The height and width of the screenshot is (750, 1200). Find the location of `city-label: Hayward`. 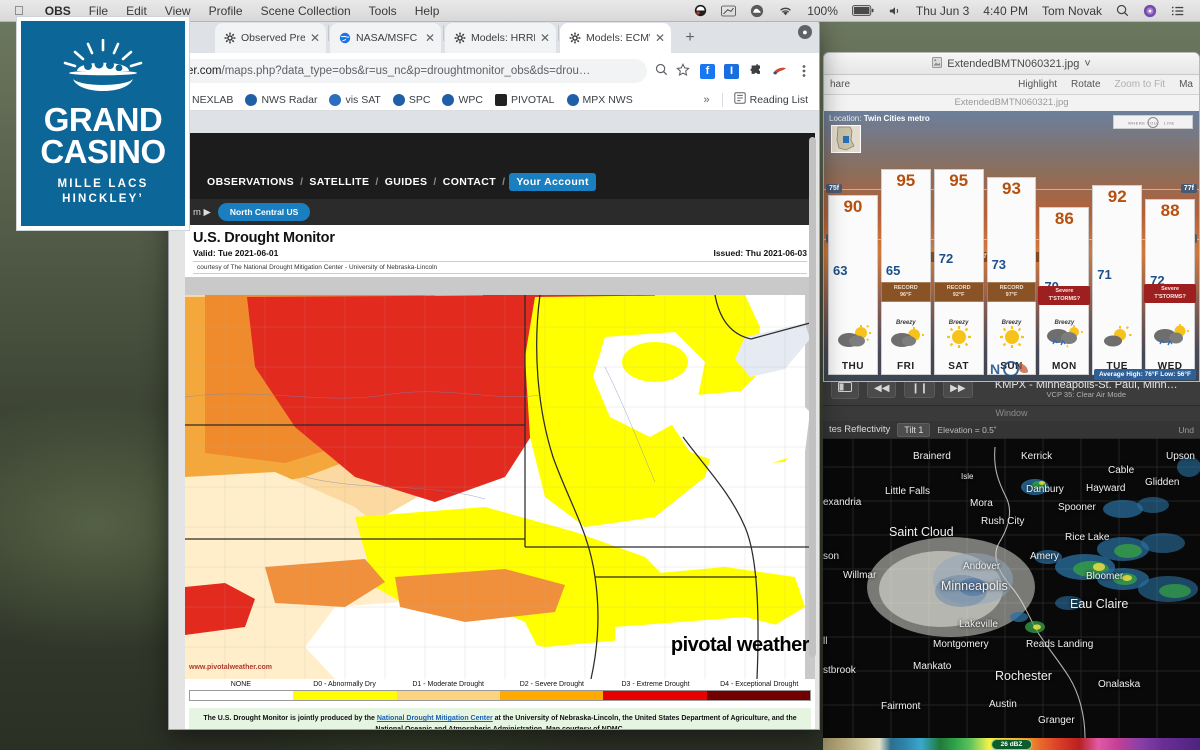

city-label: Hayward is located at coordinates (1106, 488).